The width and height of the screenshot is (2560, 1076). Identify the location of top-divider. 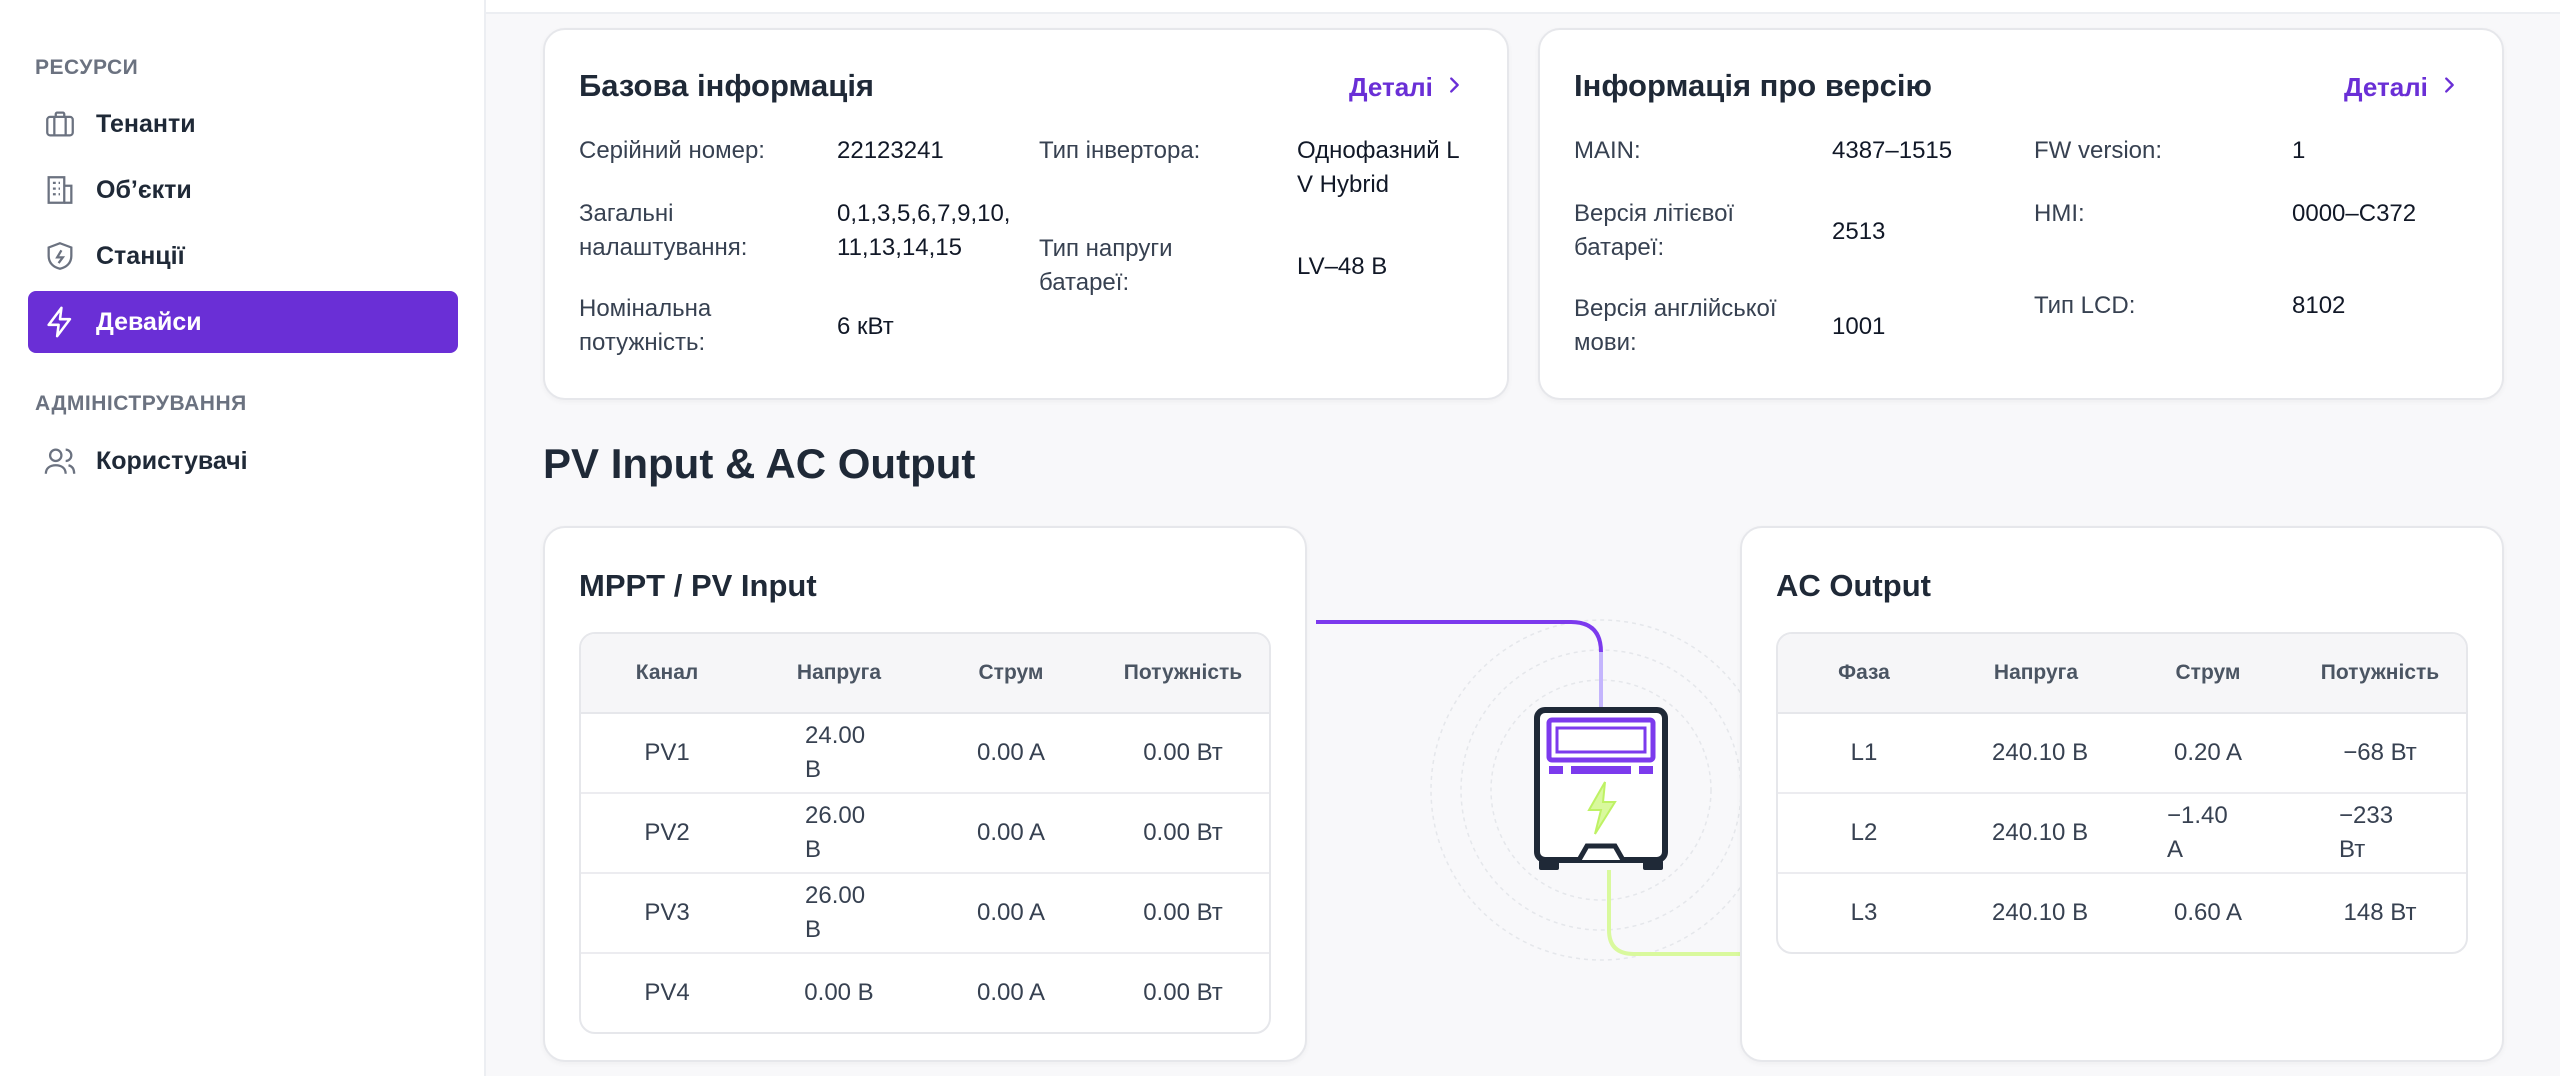
(1523, 7).